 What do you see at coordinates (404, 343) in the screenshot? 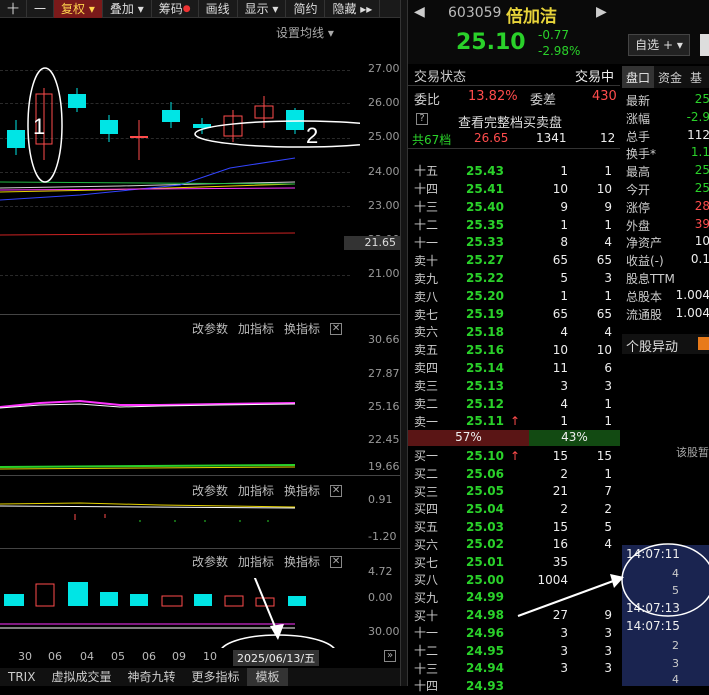
I see `panel-splitter` at bounding box center [404, 343].